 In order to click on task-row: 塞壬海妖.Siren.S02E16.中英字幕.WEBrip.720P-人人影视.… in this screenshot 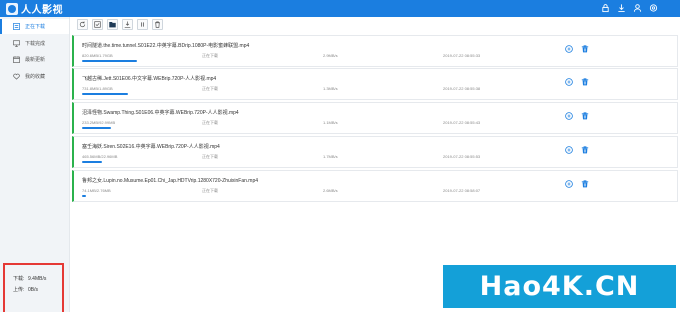, I will do `click(375, 152)`.